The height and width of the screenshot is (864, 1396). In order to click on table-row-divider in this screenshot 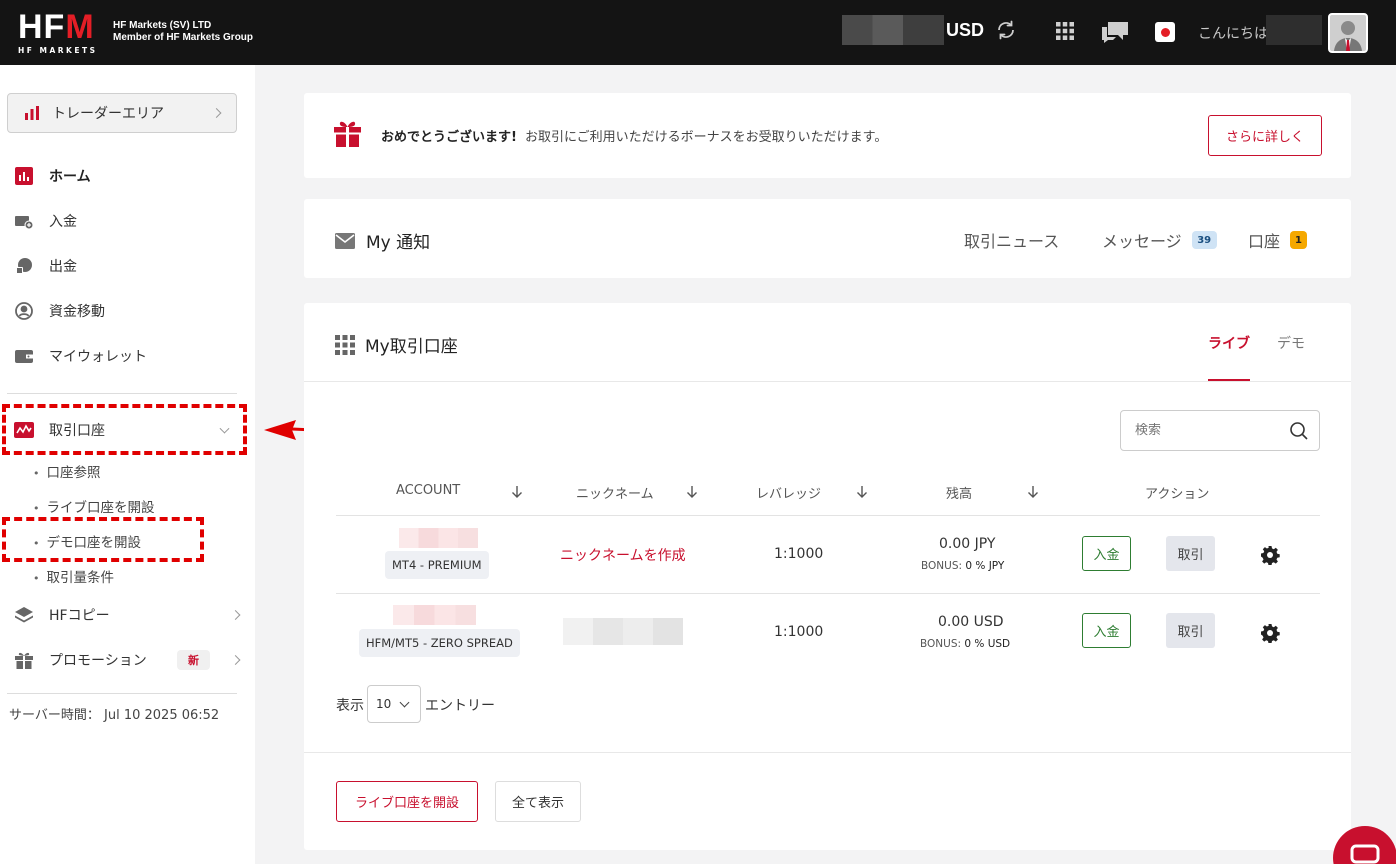, I will do `click(828, 593)`.